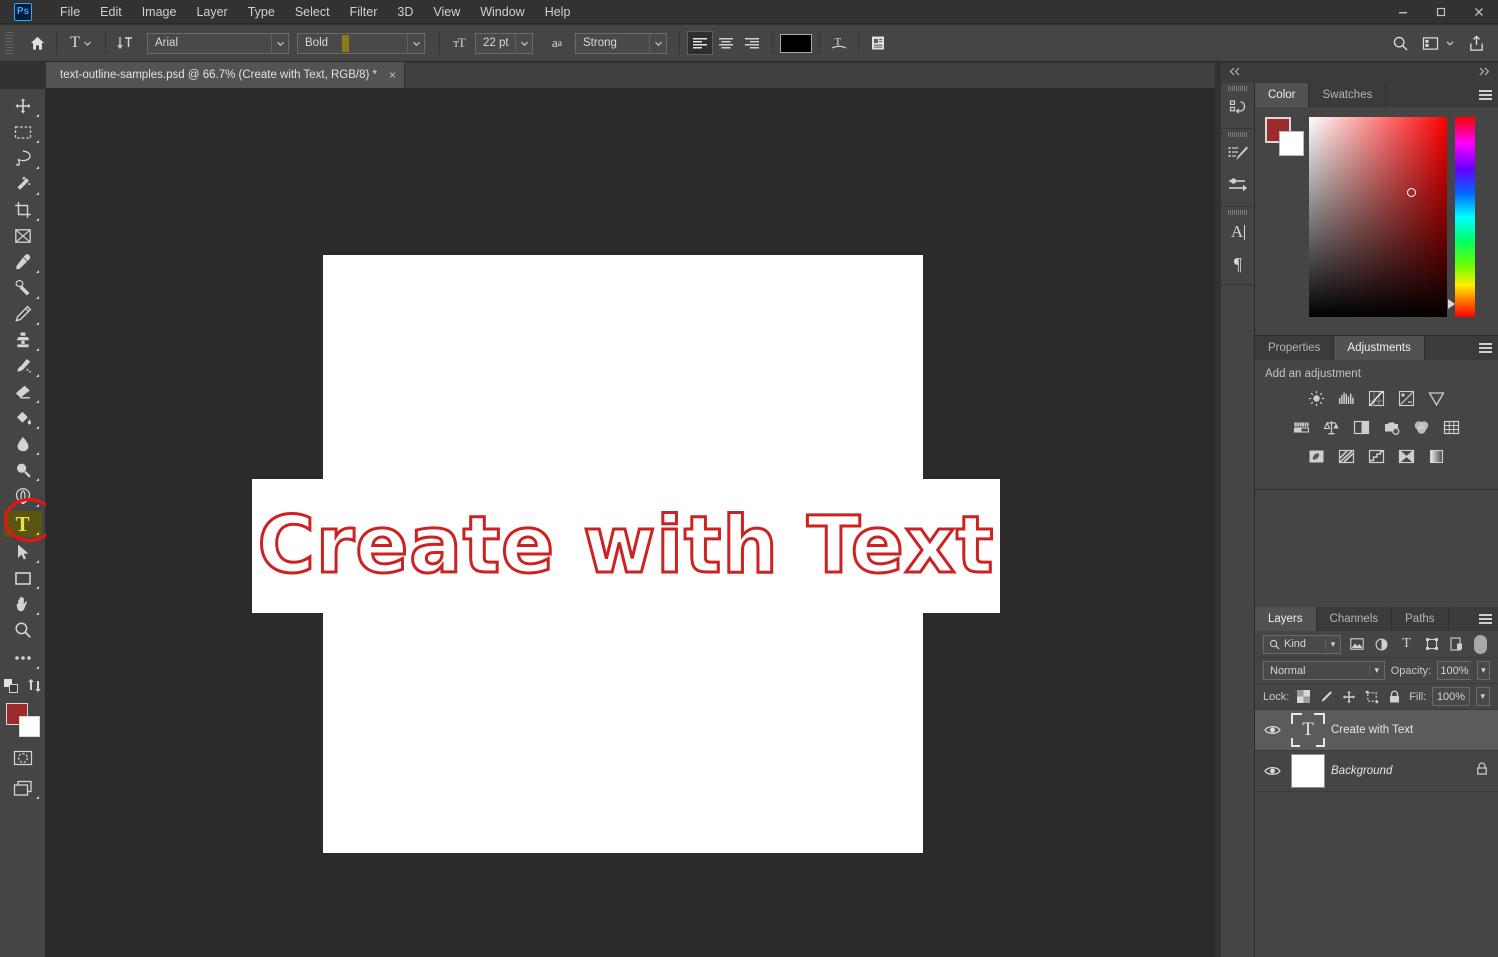 The image size is (1498, 957). Describe the element at coordinates (23, 262) in the screenshot. I see `eyedropper-tool` at that location.